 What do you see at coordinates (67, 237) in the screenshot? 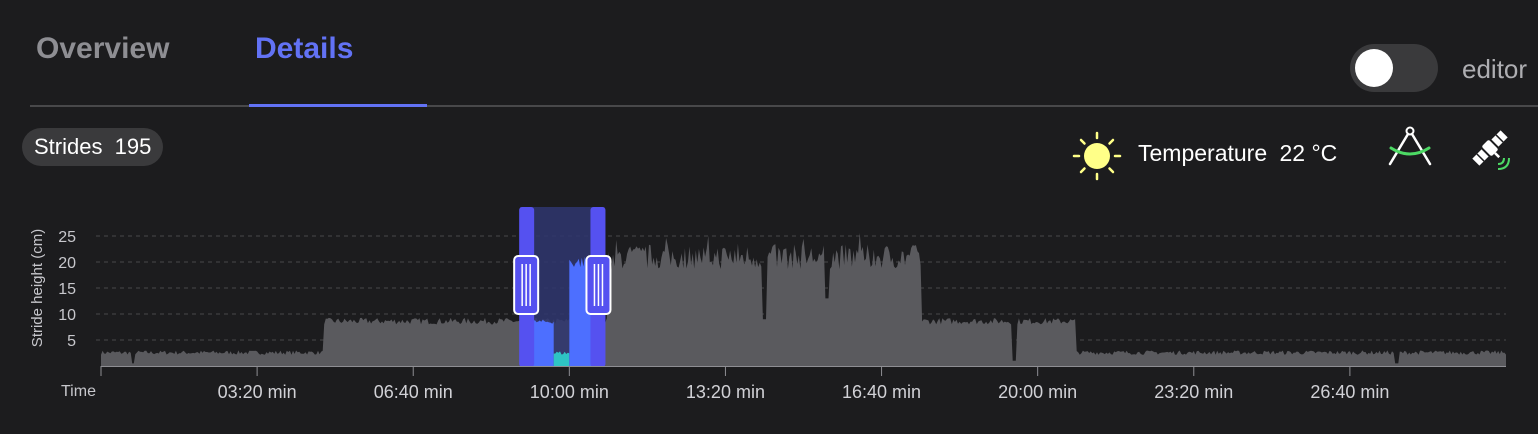
I see `y-tick-label: 25` at bounding box center [67, 237].